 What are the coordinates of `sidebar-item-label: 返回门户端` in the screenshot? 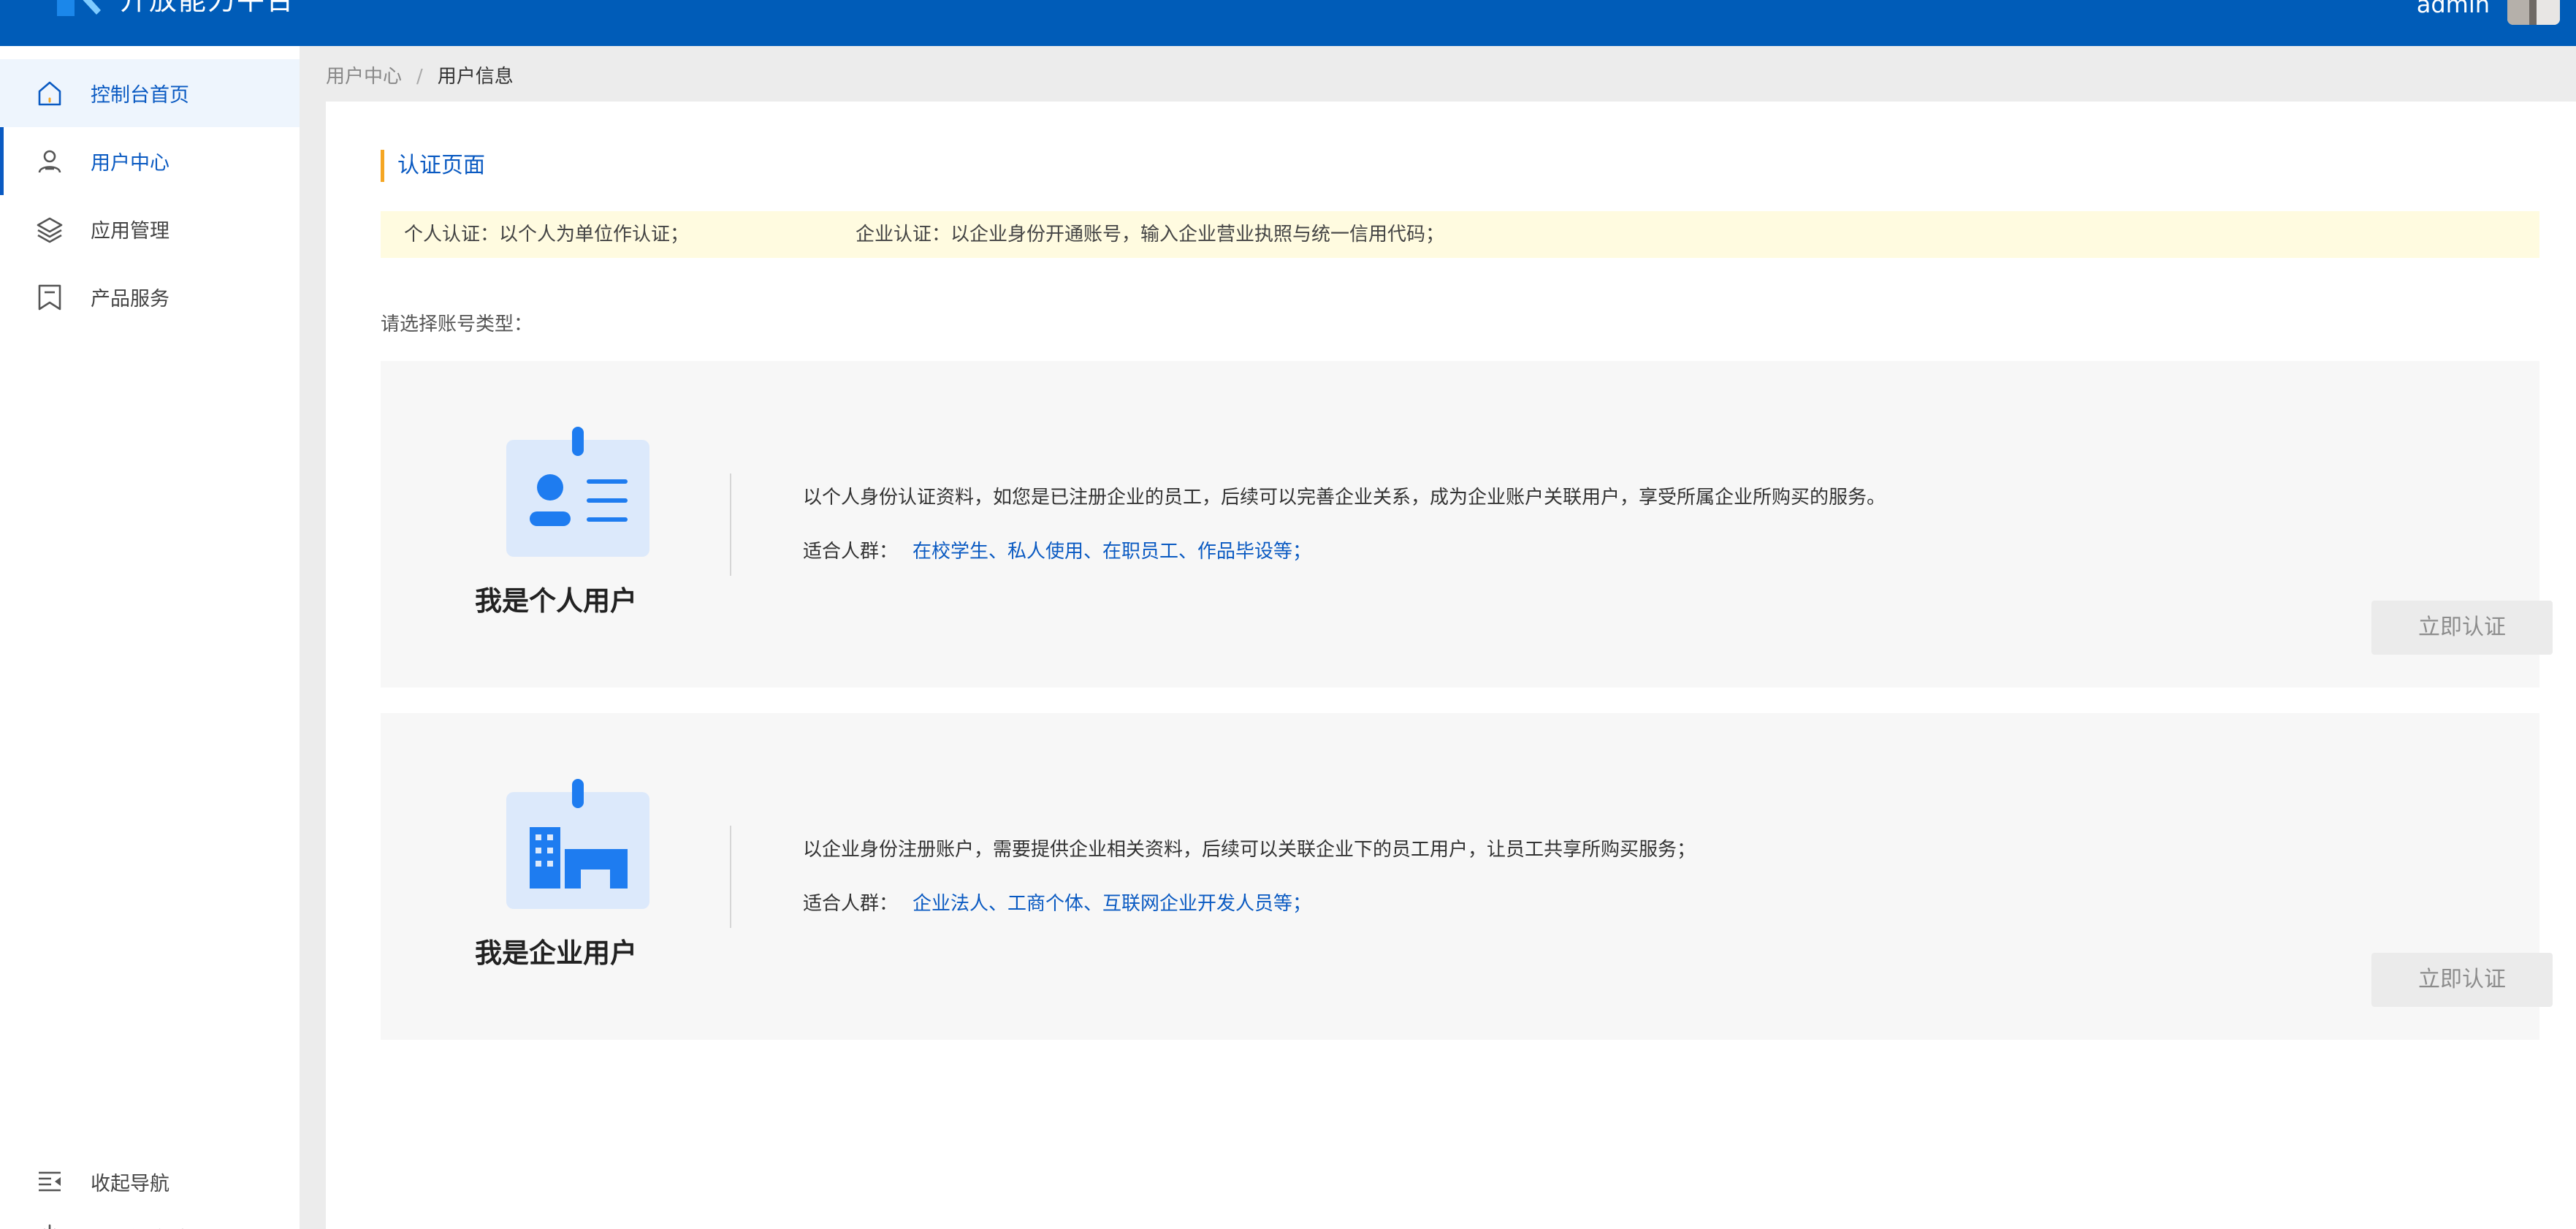 It's located at (140, 1226).